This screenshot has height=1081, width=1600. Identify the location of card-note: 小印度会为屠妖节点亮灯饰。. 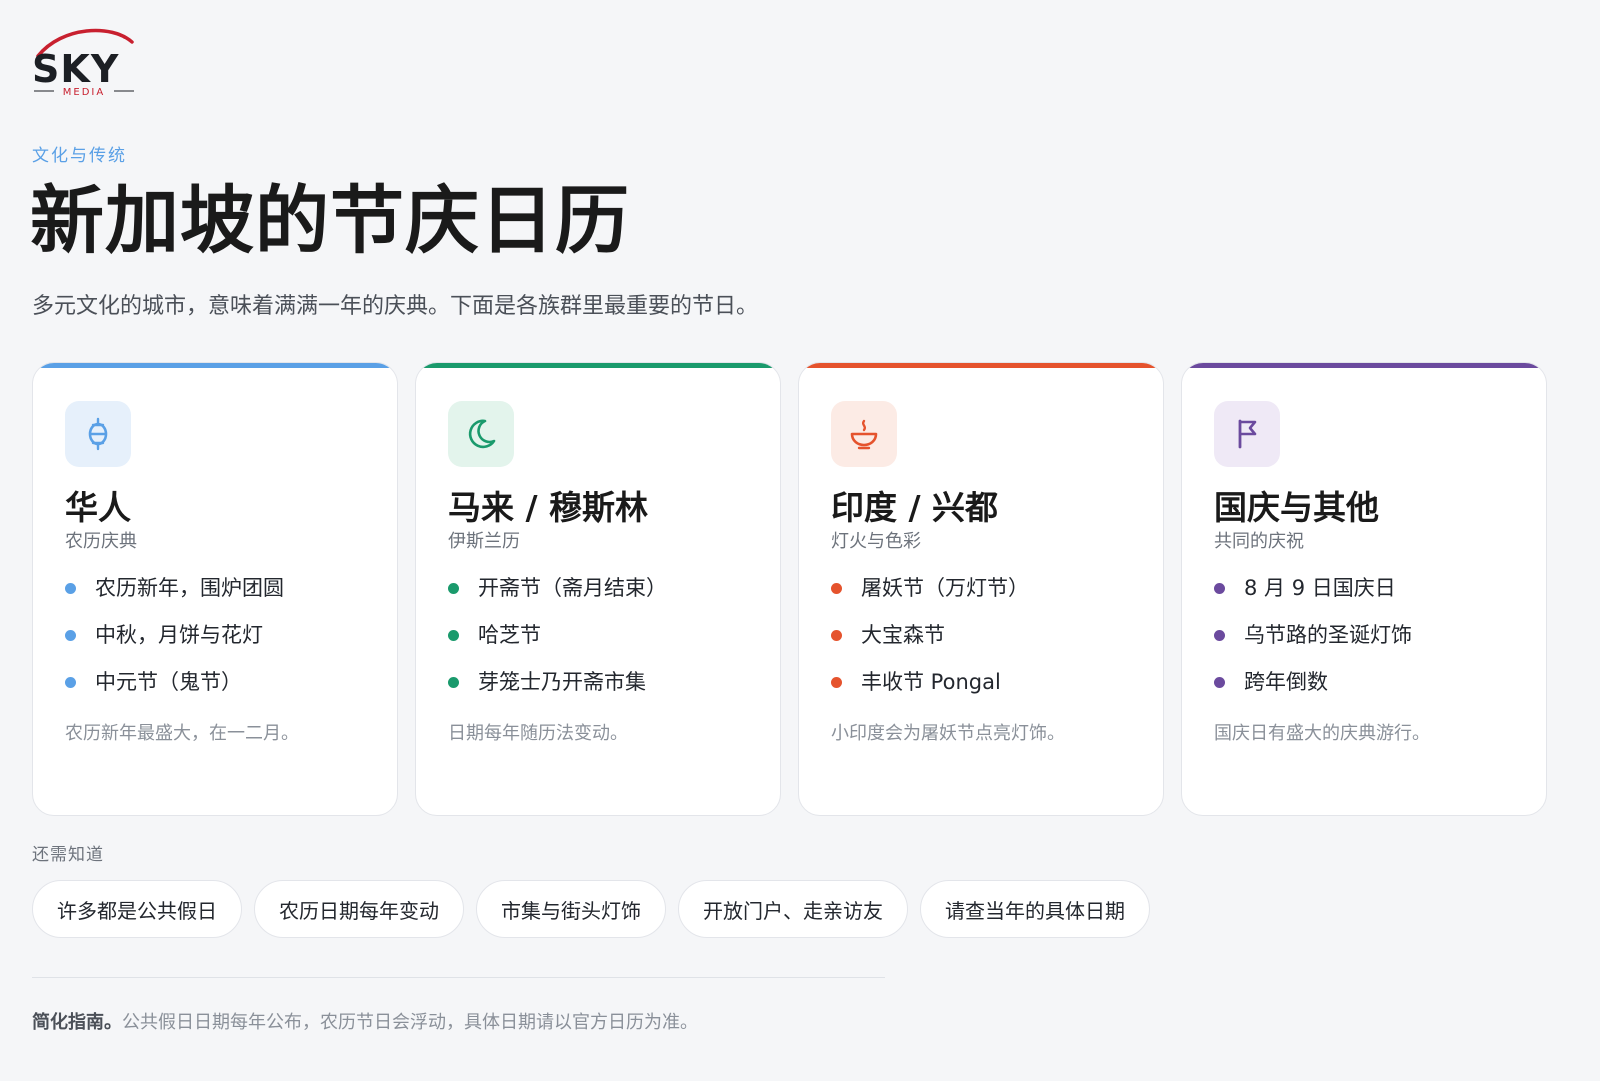
(948, 733).